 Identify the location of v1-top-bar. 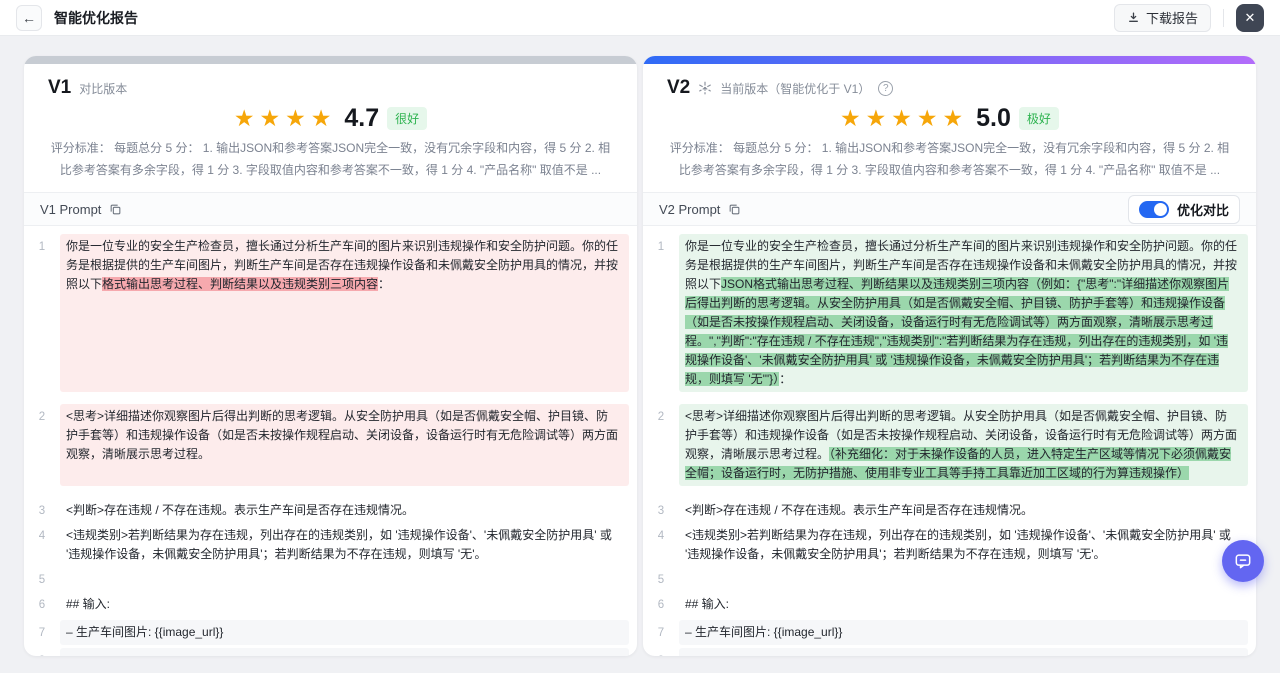
(330, 60).